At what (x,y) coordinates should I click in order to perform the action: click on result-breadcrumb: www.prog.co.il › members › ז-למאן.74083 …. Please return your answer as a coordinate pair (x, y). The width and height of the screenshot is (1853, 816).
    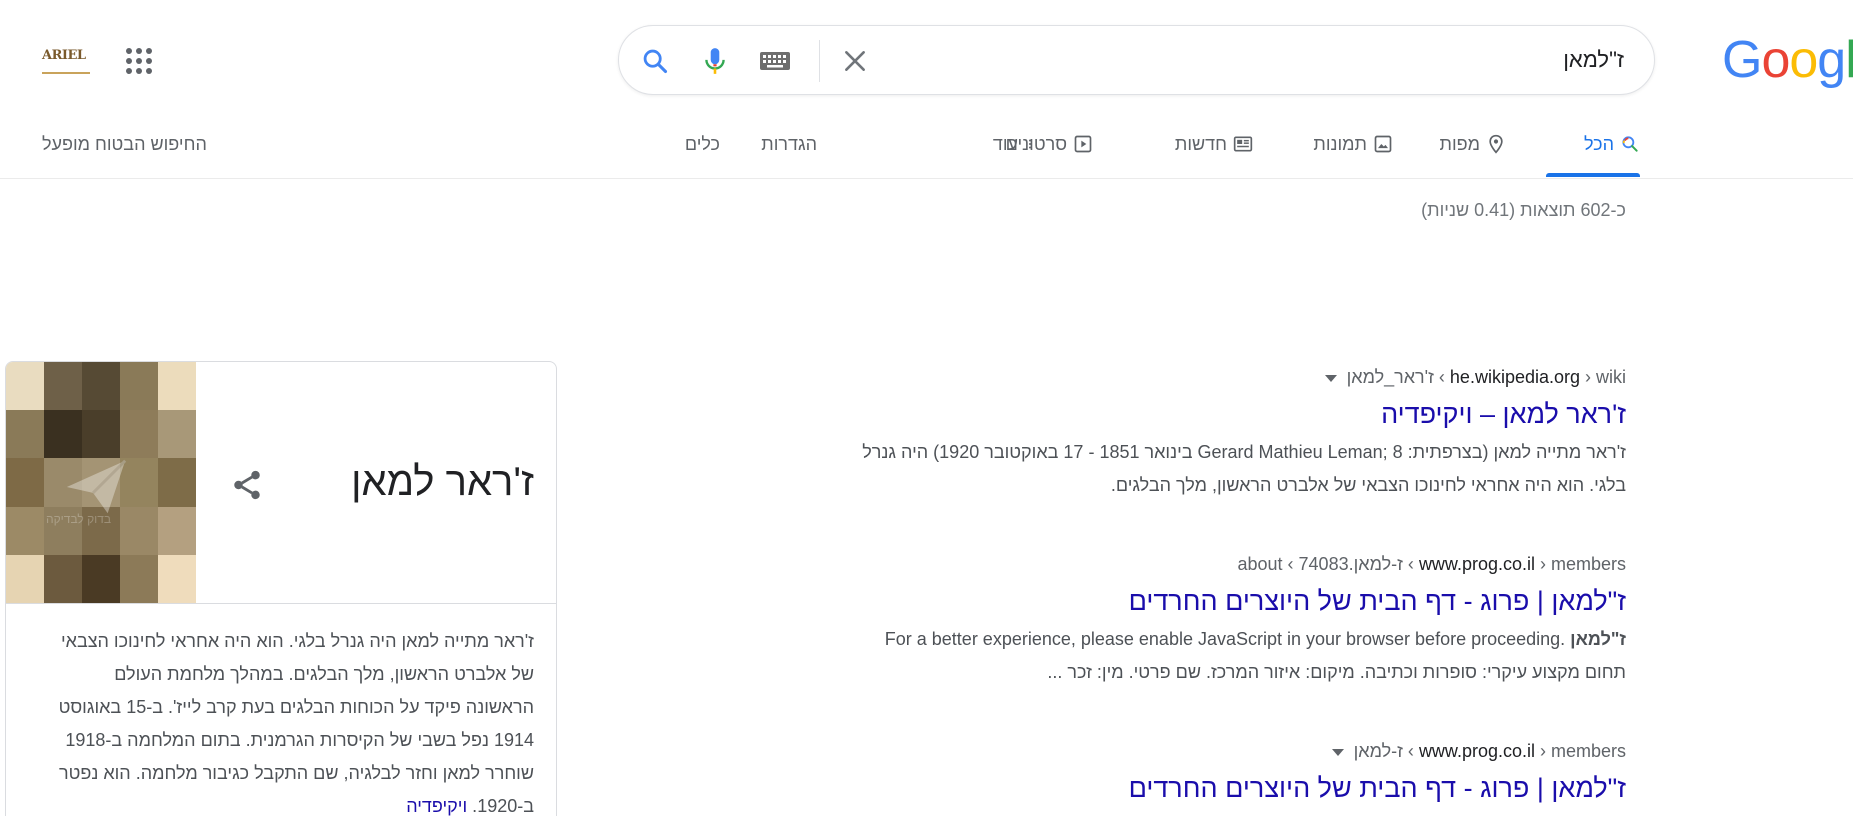
    Looking at the image, I should click on (1191, 564).